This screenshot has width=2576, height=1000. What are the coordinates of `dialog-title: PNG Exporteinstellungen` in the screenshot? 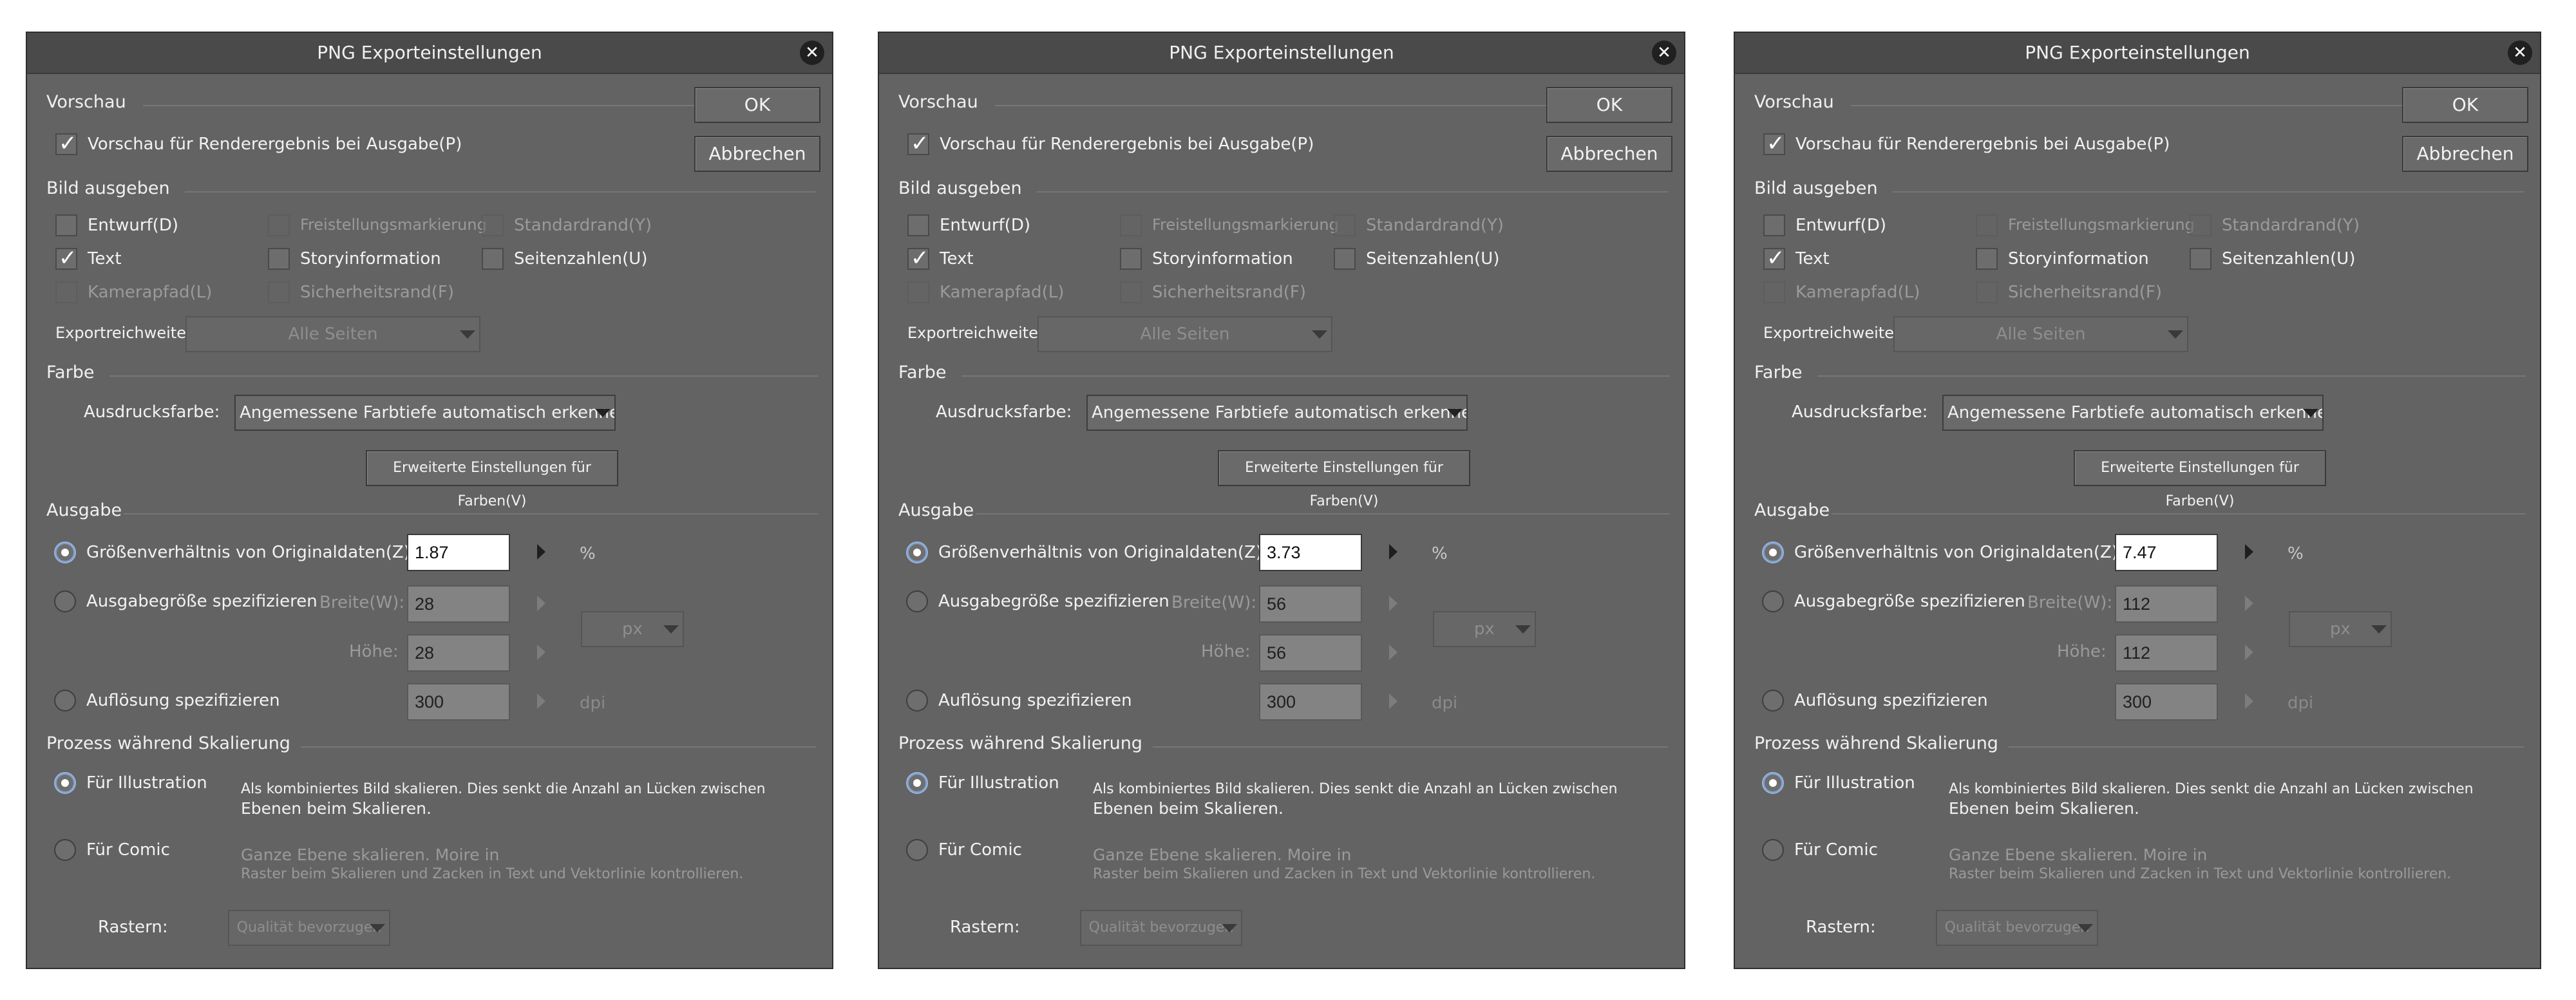 It's located at (2137, 52).